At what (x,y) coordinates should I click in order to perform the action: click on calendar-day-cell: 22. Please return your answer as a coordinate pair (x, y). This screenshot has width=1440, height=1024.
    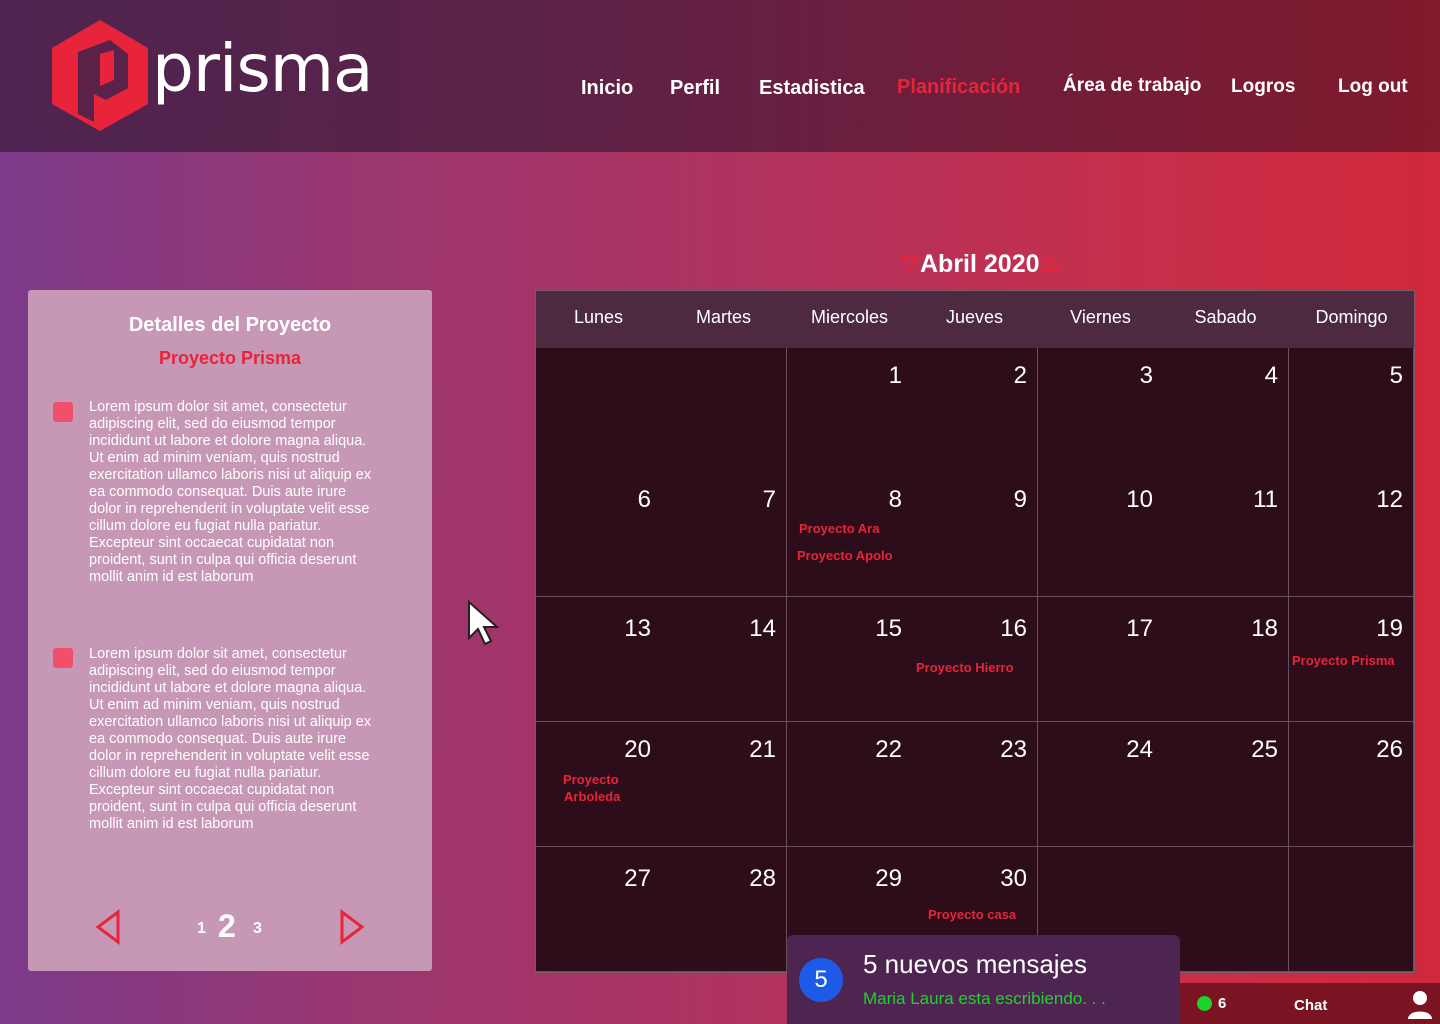
    Looking at the image, I should click on (850, 784).